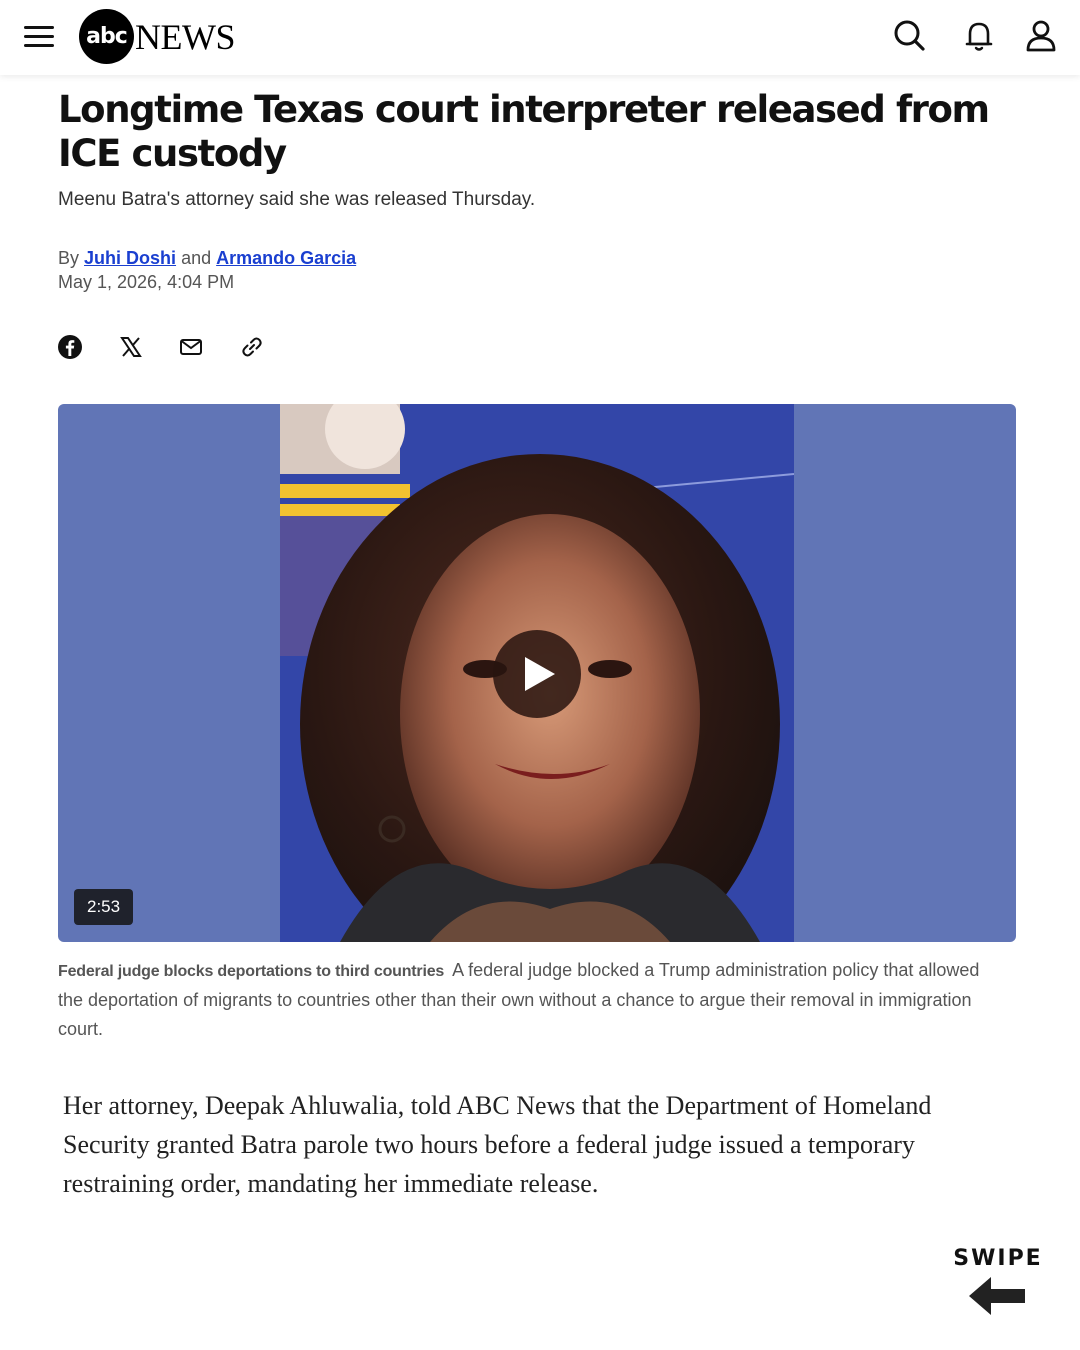 This screenshot has width=1080, height=1350. I want to click on arrow-left-icon, so click(997, 1296).